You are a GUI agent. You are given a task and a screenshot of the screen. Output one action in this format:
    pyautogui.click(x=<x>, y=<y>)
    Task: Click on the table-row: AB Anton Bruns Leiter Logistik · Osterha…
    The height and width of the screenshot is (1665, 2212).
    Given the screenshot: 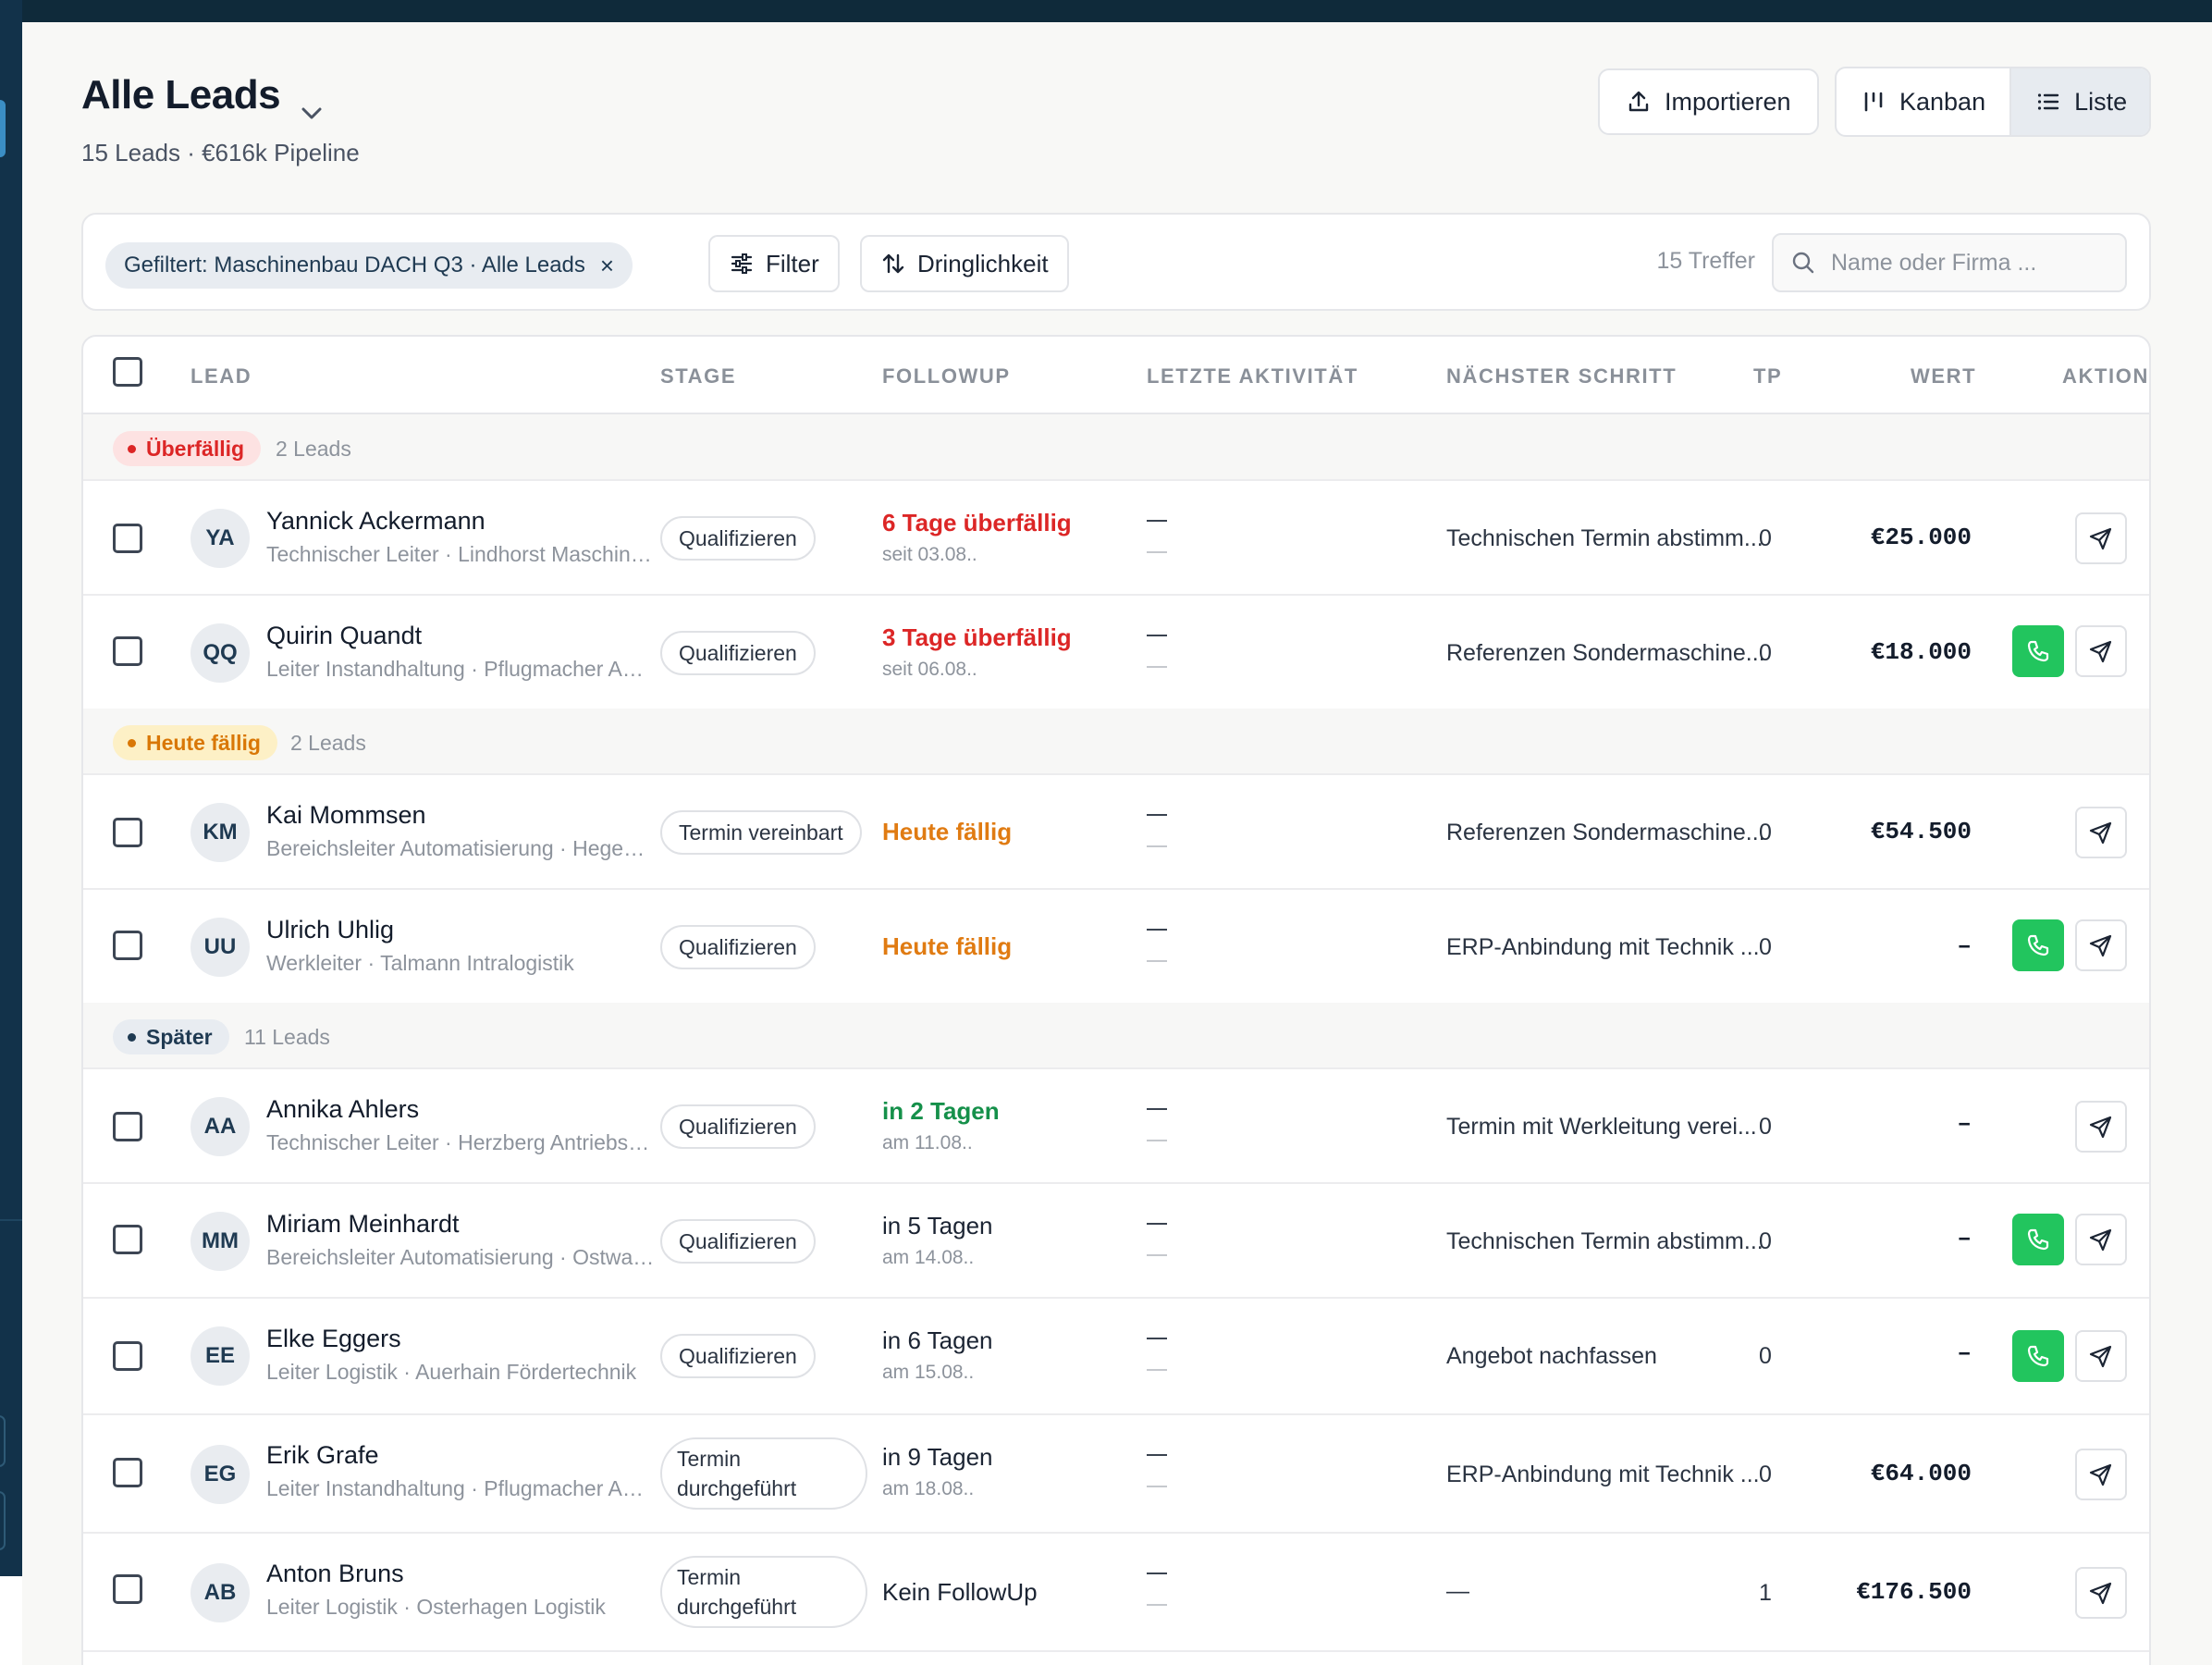 What is the action you would take?
    pyautogui.click(x=1116, y=1593)
    